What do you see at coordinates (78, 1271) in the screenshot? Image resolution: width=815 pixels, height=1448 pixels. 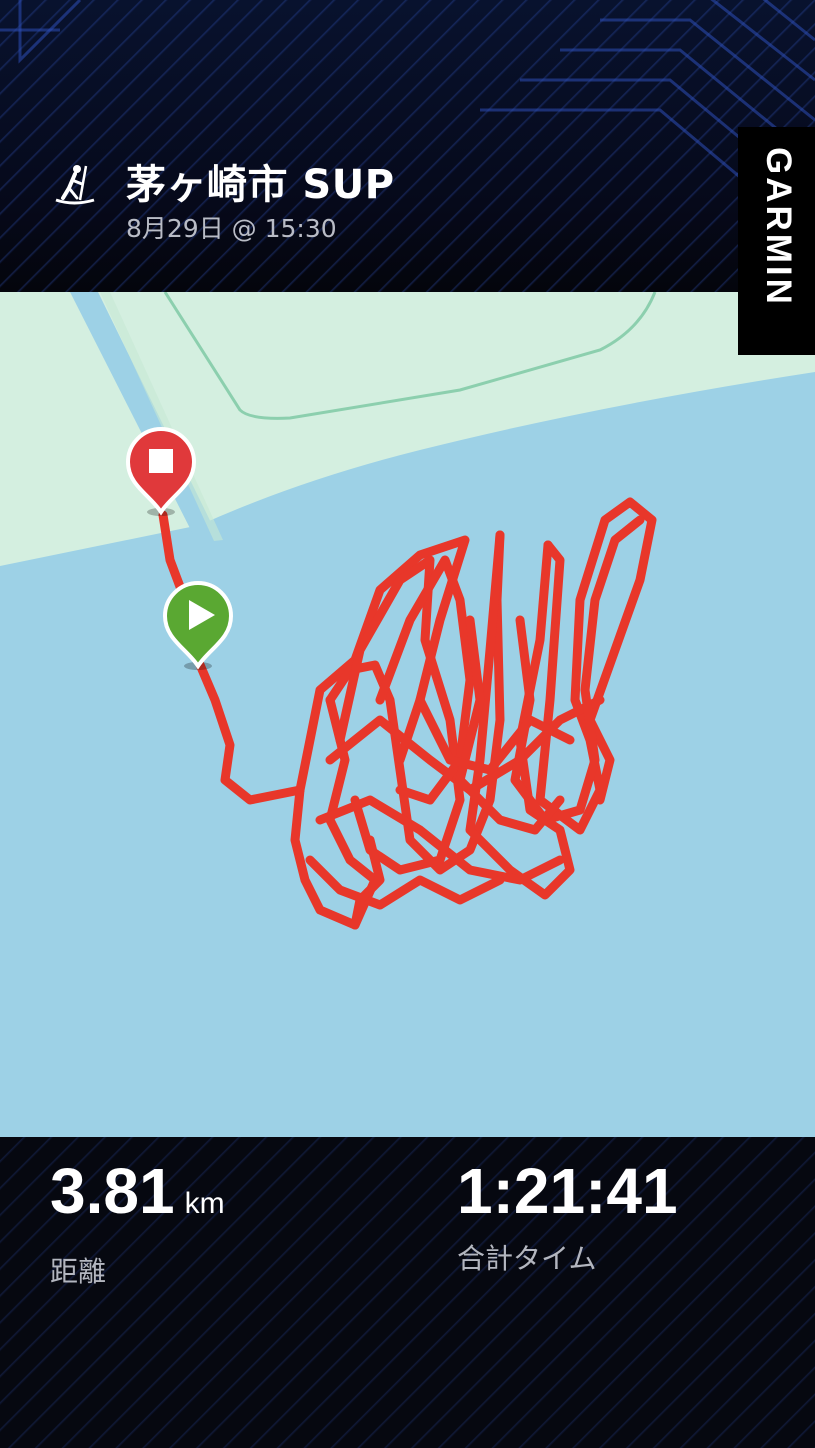 I see `distance-label: 距離` at bounding box center [78, 1271].